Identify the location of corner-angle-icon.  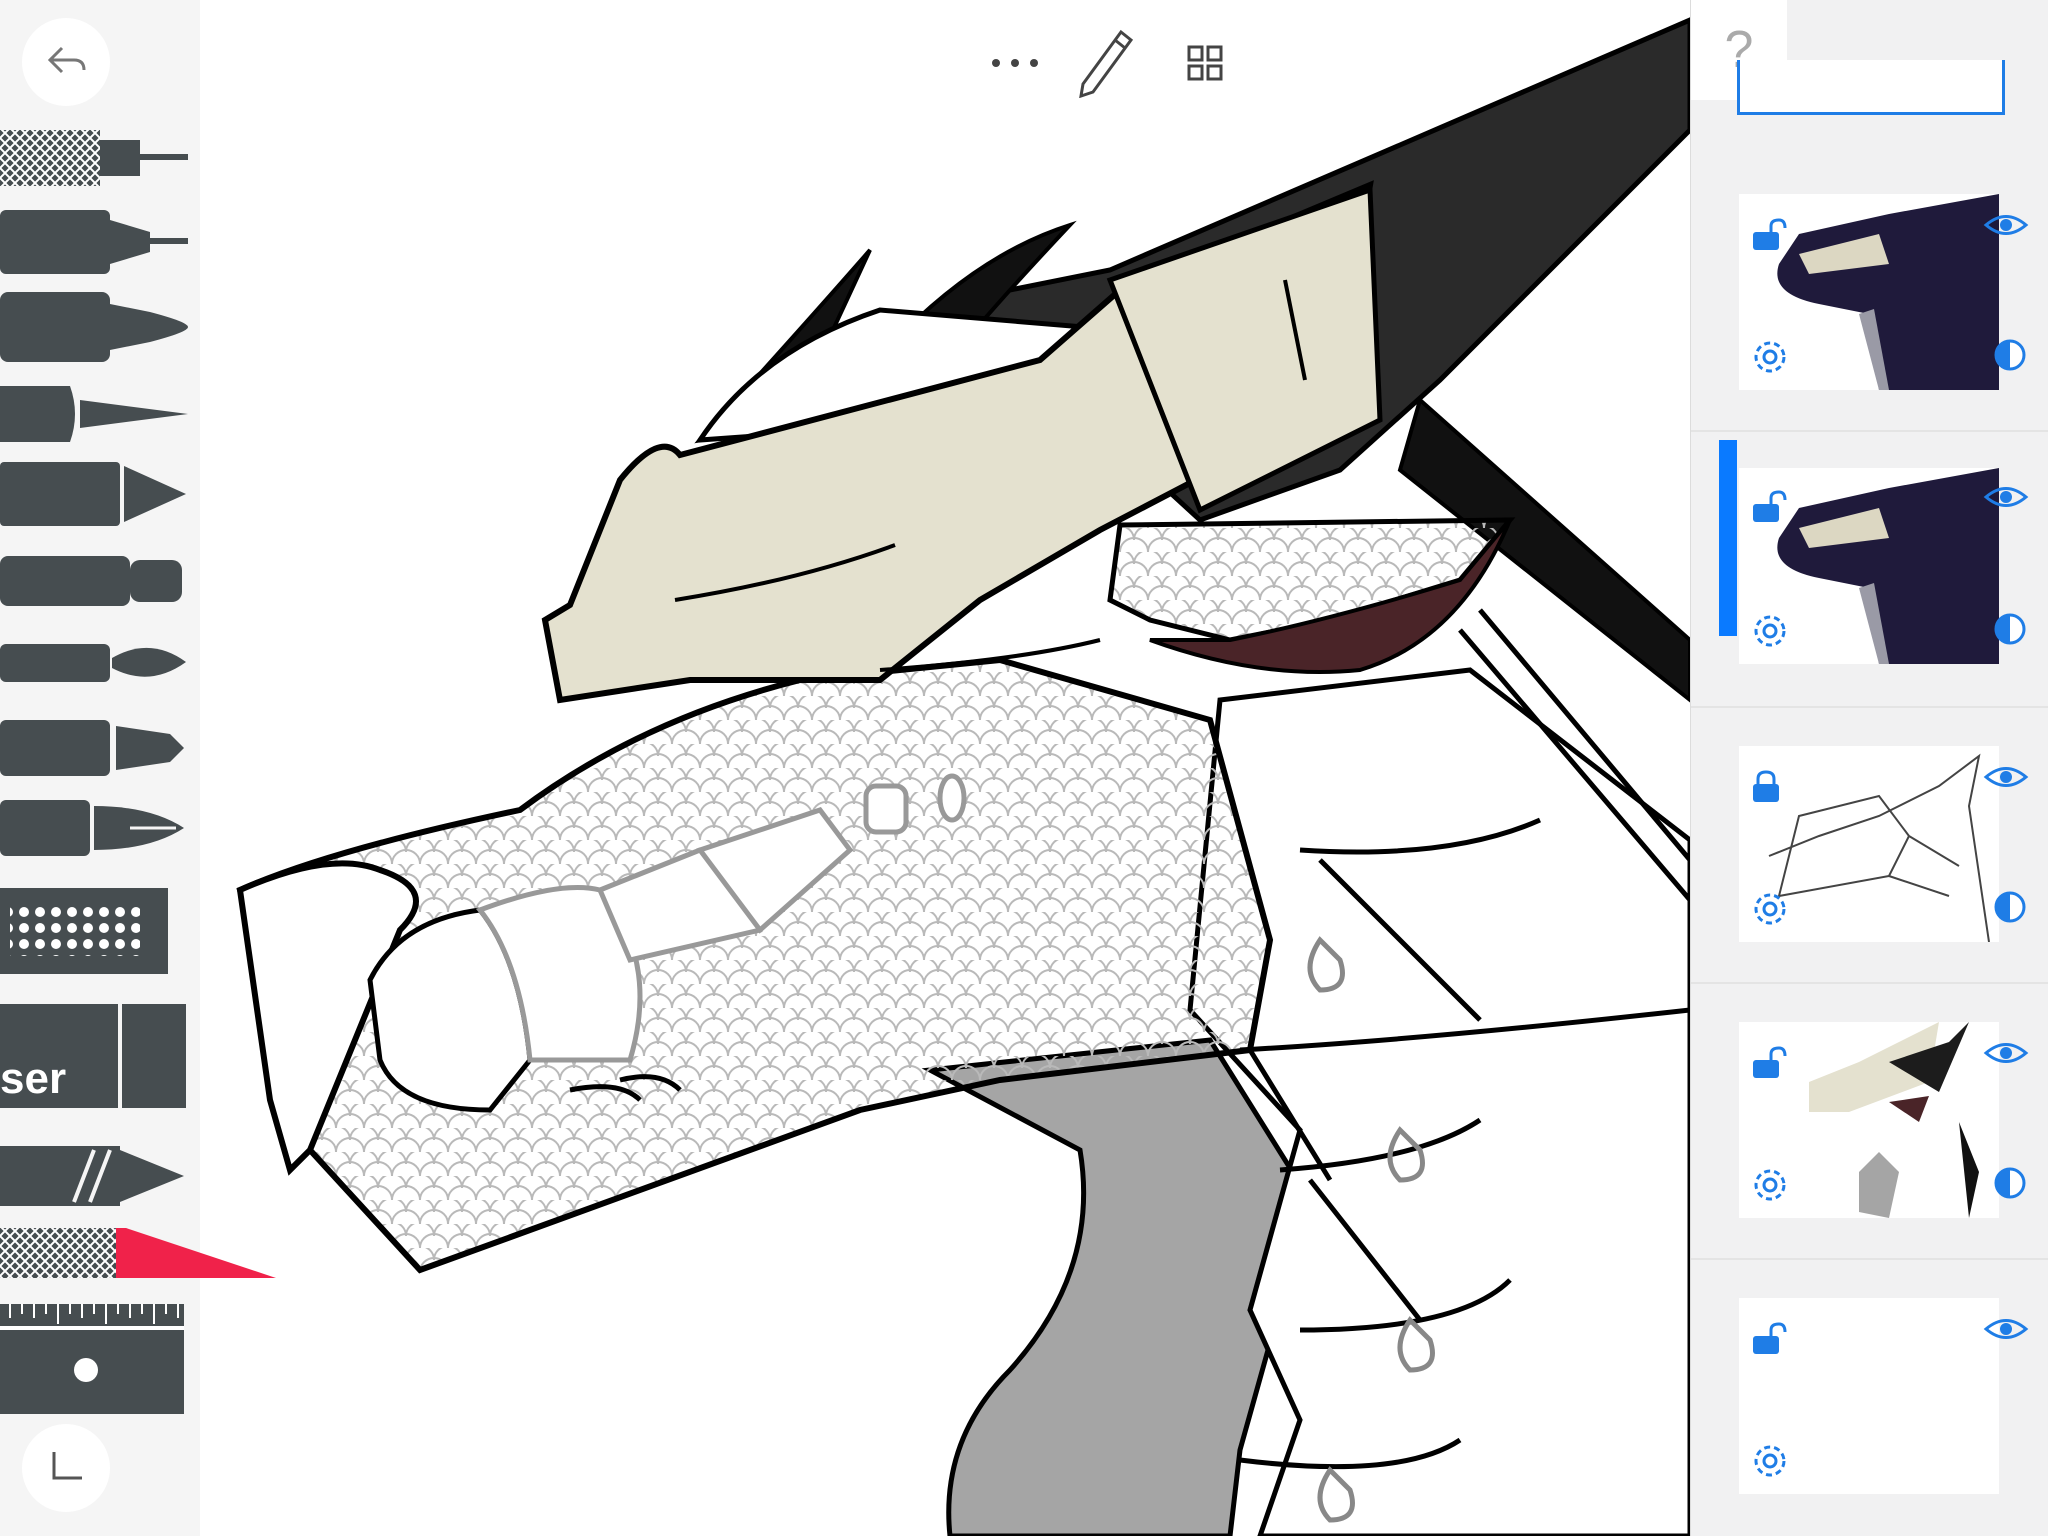
(66, 1468).